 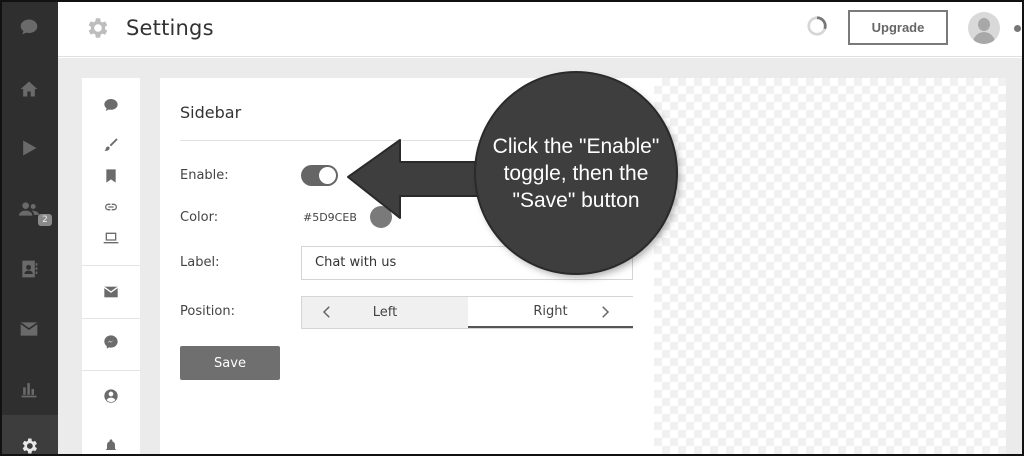 I want to click on position-option-left: Left, so click(x=385, y=312).